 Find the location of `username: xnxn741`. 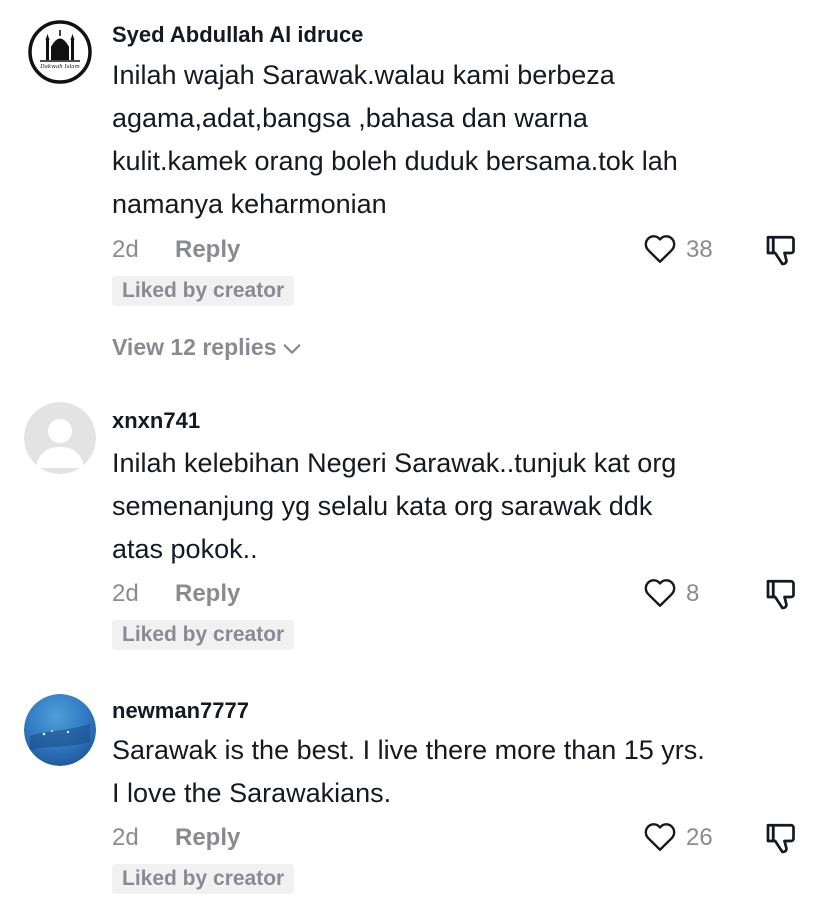

username: xnxn741 is located at coordinates (156, 421).